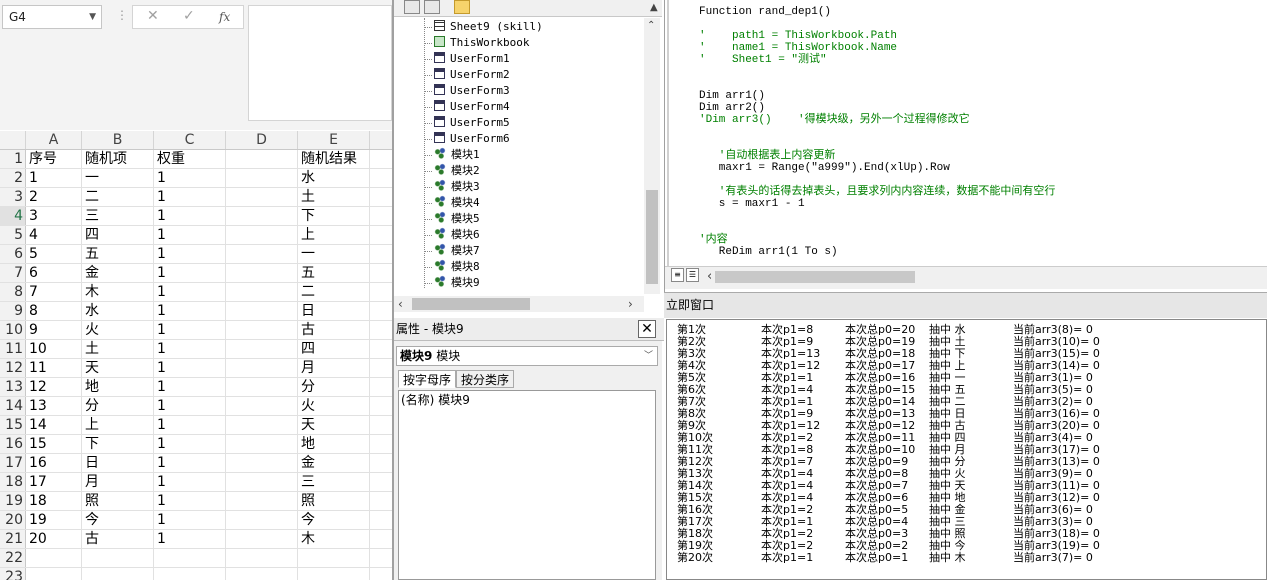  Describe the element at coordinates (54, 368) in the screenshot. I see `cell-a: 11` at that location.